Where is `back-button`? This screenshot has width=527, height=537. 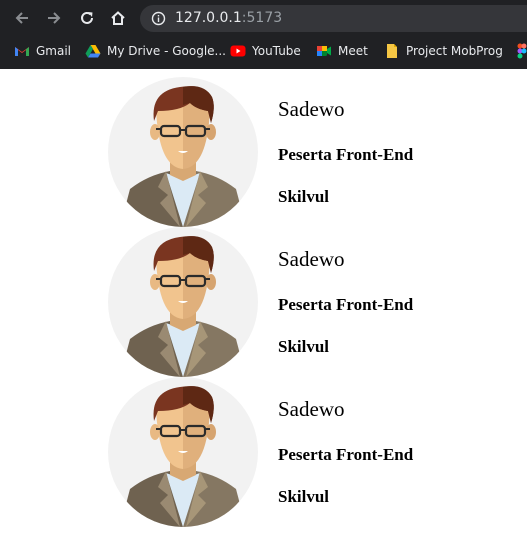 back-button is located at coordinates (22, 18).